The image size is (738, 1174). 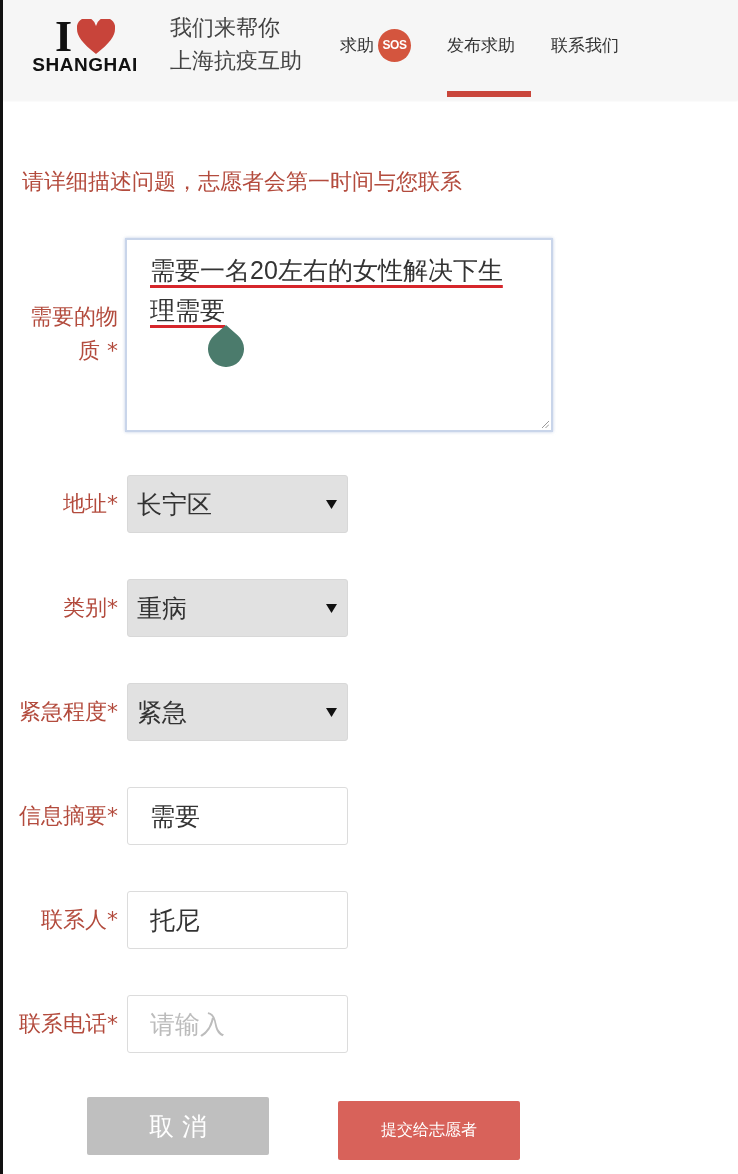 What do you see at coordinates (96, 37) in the screenshot?
I see `heart-icon` at bounding box center [96, 37].